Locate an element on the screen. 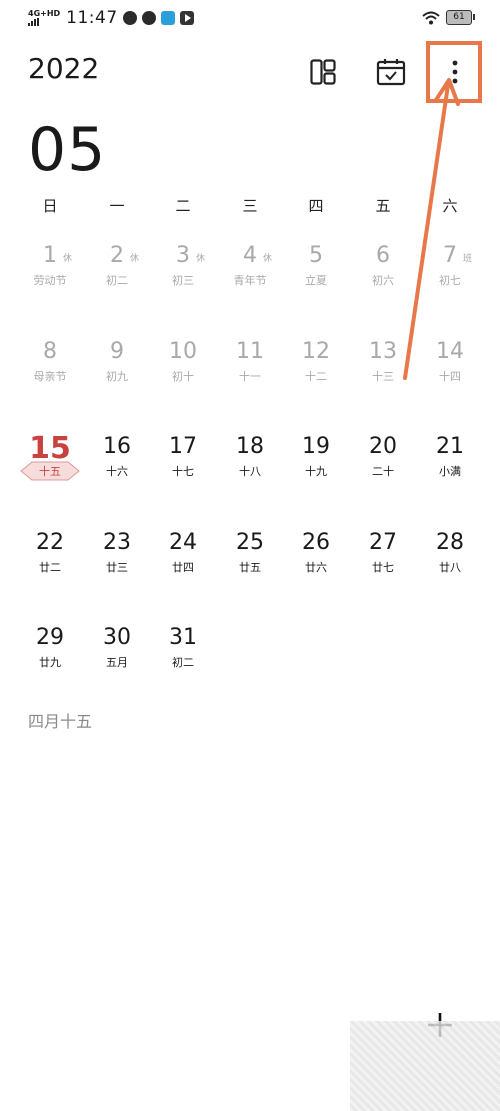  today-button is located at coordinates (391, 72).